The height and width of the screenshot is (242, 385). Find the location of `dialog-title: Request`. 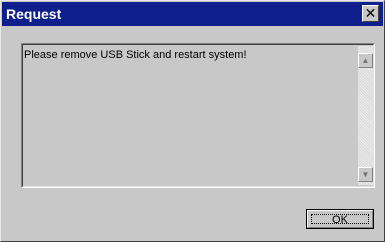

dialog-title: Request is located at coordinates (34, 14).